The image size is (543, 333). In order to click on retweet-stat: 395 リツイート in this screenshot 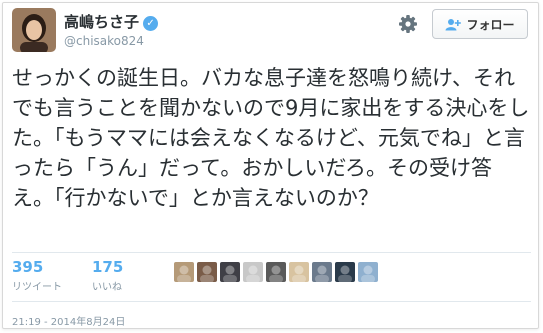, I will do `click(37, 275)`.